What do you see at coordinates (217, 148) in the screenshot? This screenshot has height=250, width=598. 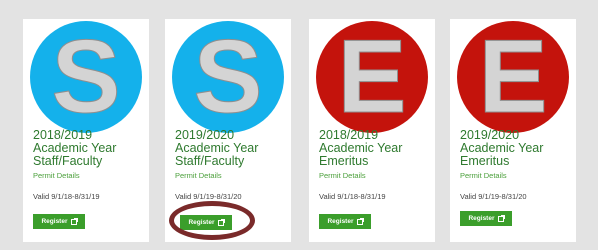 I see `permit-title: 2019/2020 Academic Year Staff/Faculty` at bounding box center [217, 148].